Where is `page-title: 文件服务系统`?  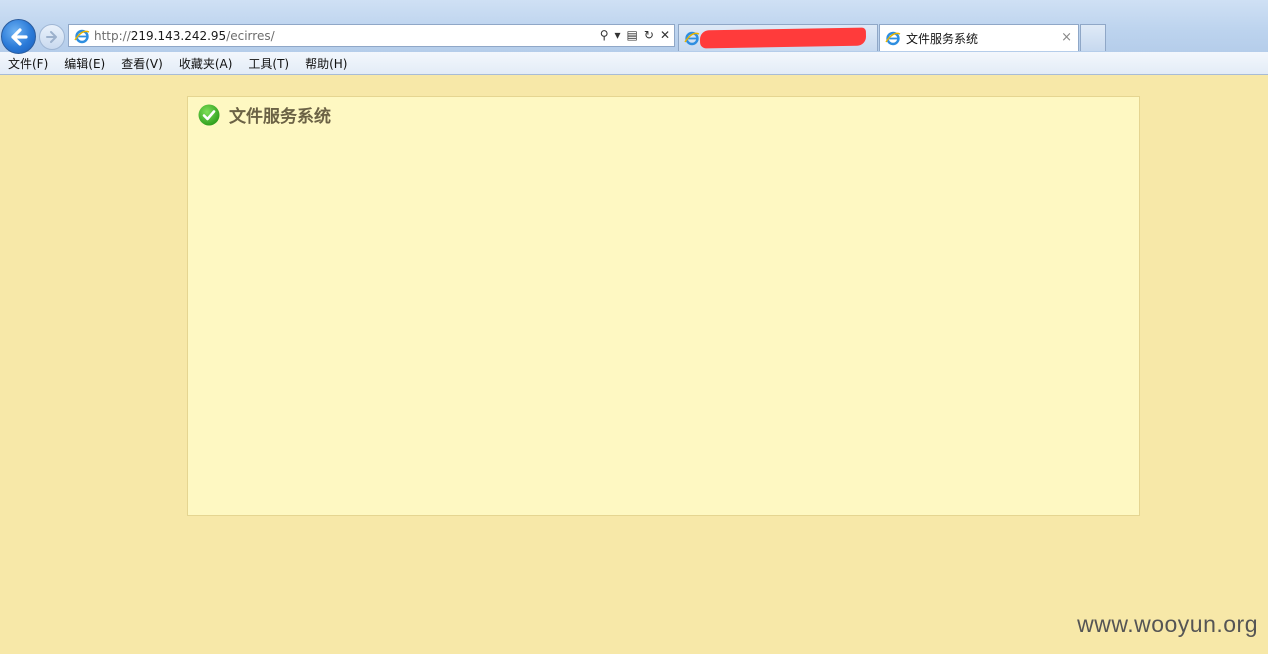
page-title: 文件服务系统 is located at coordinates (280, 117).